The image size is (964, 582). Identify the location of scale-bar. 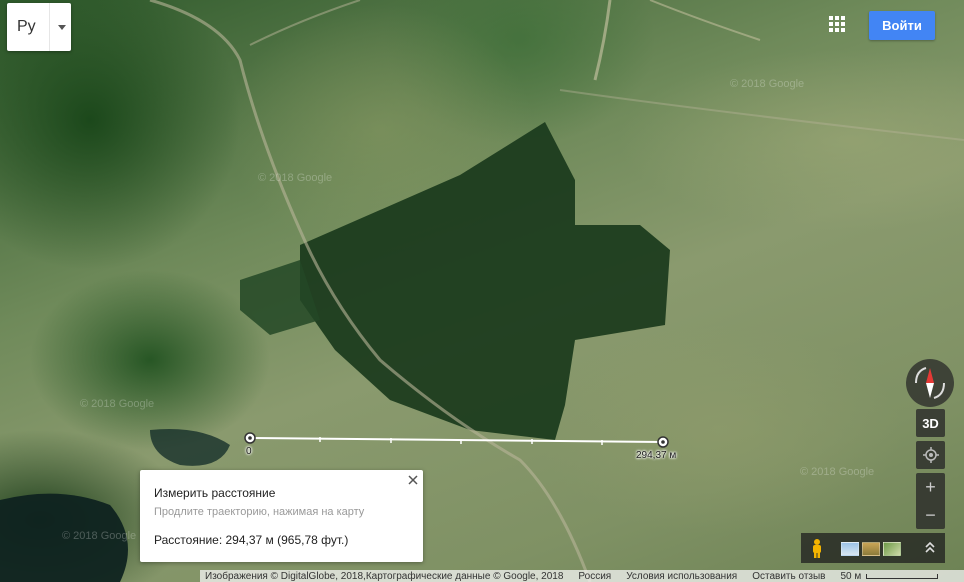
(902, 576).